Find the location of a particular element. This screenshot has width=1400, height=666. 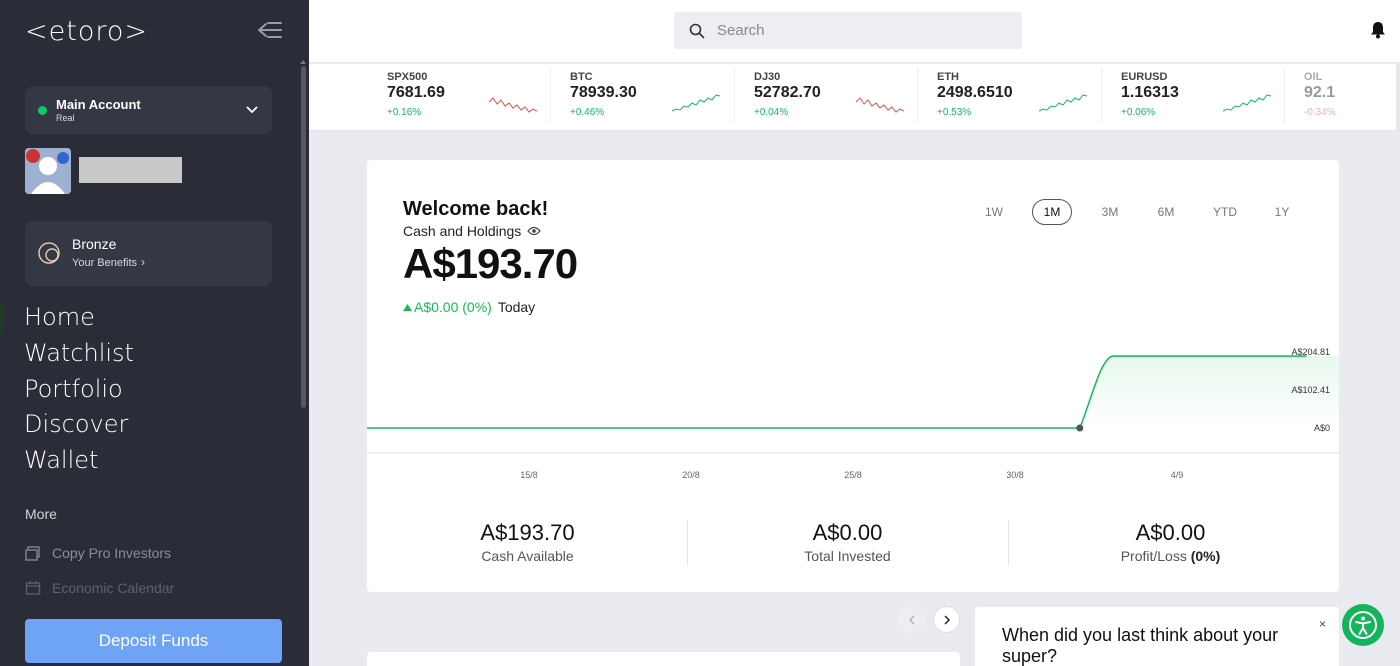

triangle-up-icon is located at coordinates (407, 307).